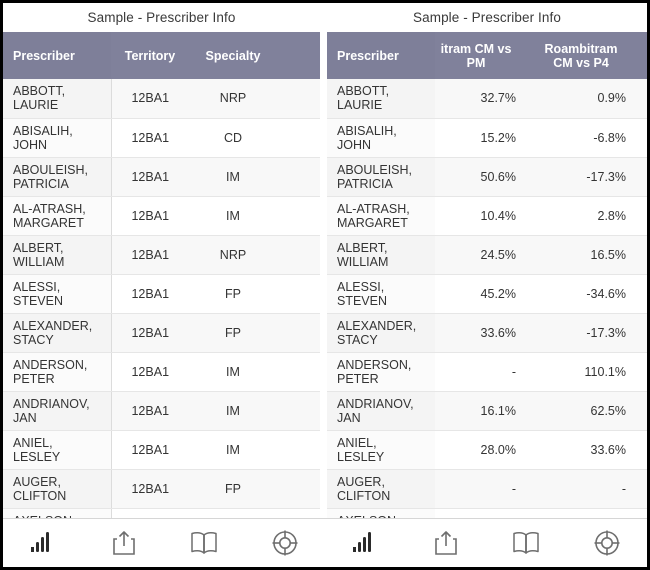  What do you see at coordinates (581, 55) in the screenshot?
I see `right-col-header-metric-2: Roambitram CM vs P4` at bounding box center [581, 55].